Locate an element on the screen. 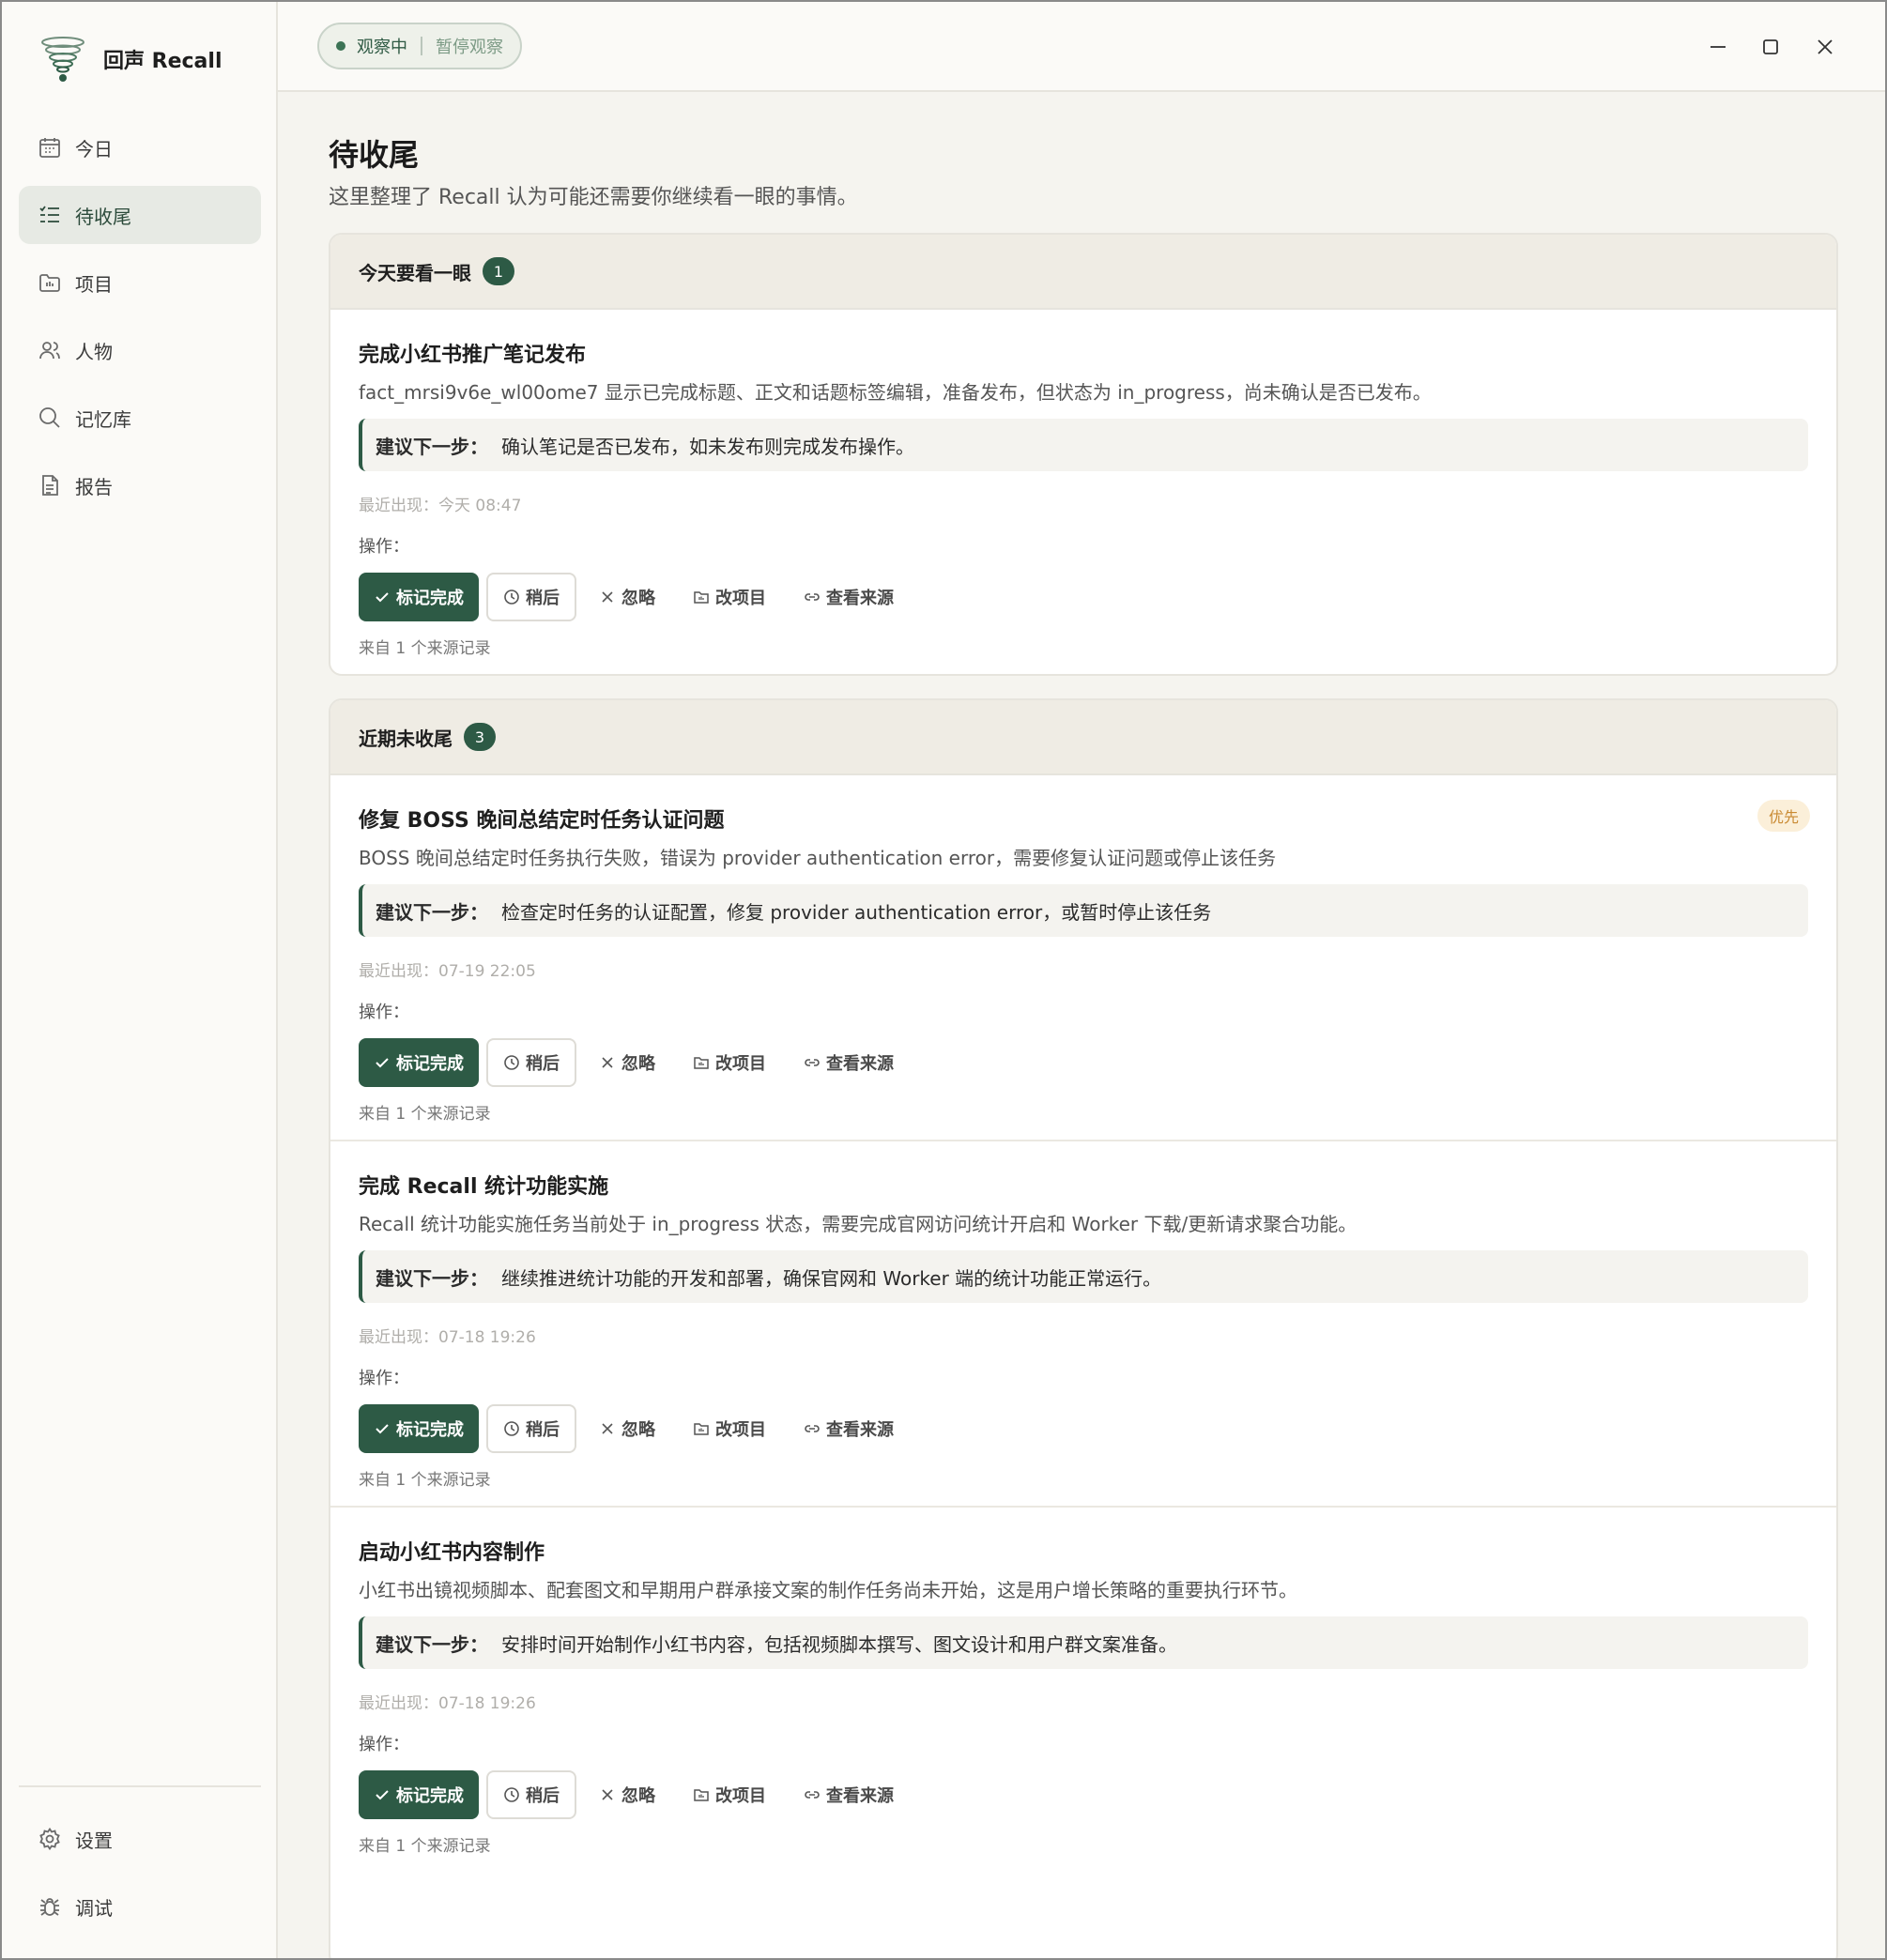 This screenshot has height=1960, width=1887. link-icon is located at coordinates (812, 1795).